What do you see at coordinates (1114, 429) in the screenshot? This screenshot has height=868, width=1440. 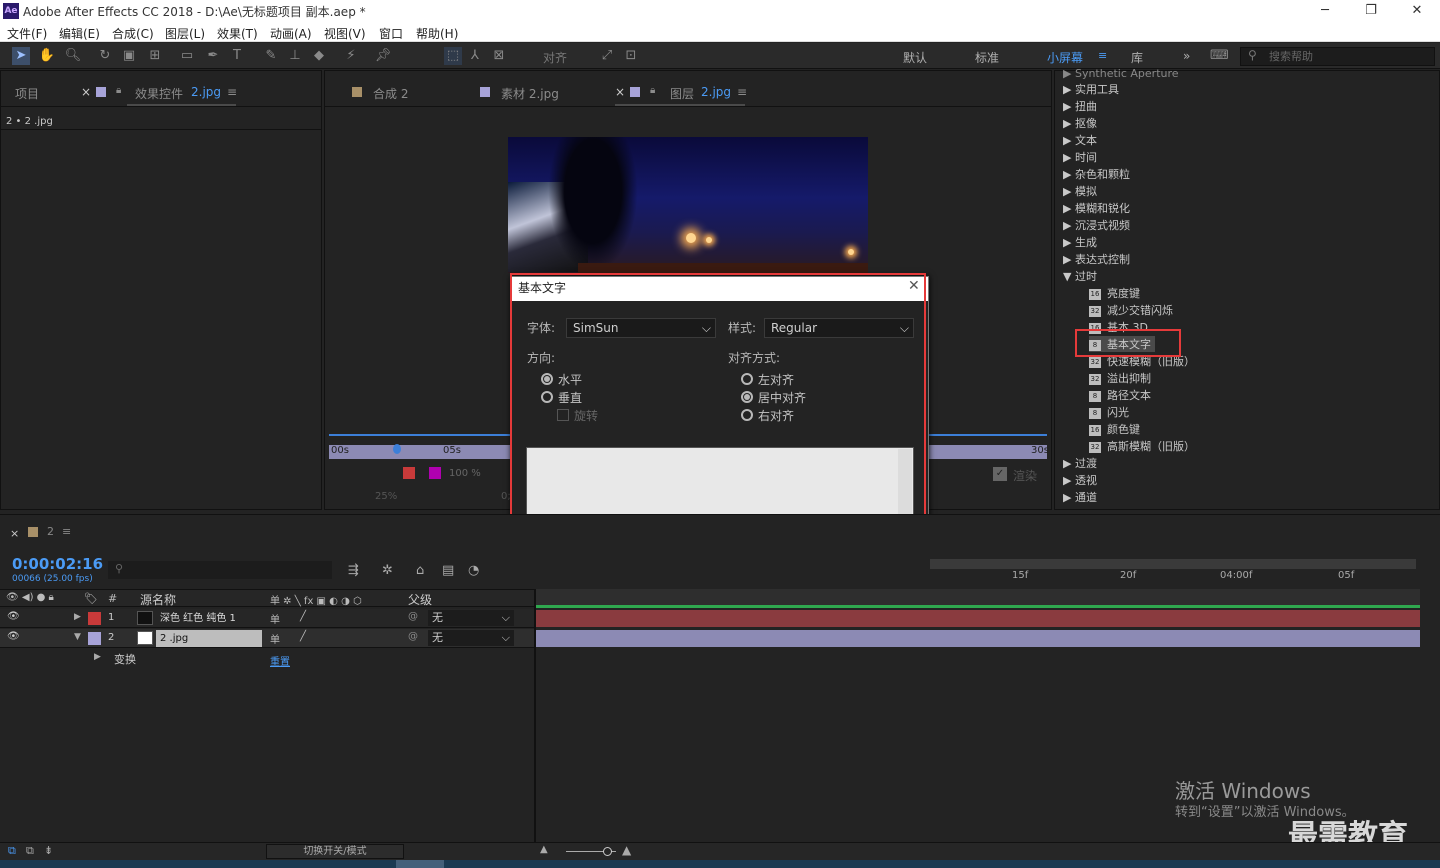 I see `fx-obsolete-item: 16 颜色键` at bounding box center [1114, 429].